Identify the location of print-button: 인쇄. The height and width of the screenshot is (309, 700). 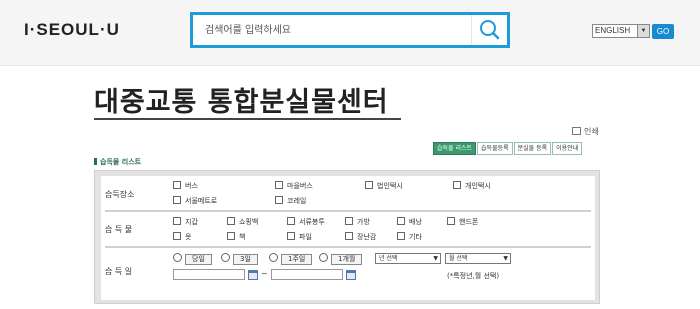
(585, 131).